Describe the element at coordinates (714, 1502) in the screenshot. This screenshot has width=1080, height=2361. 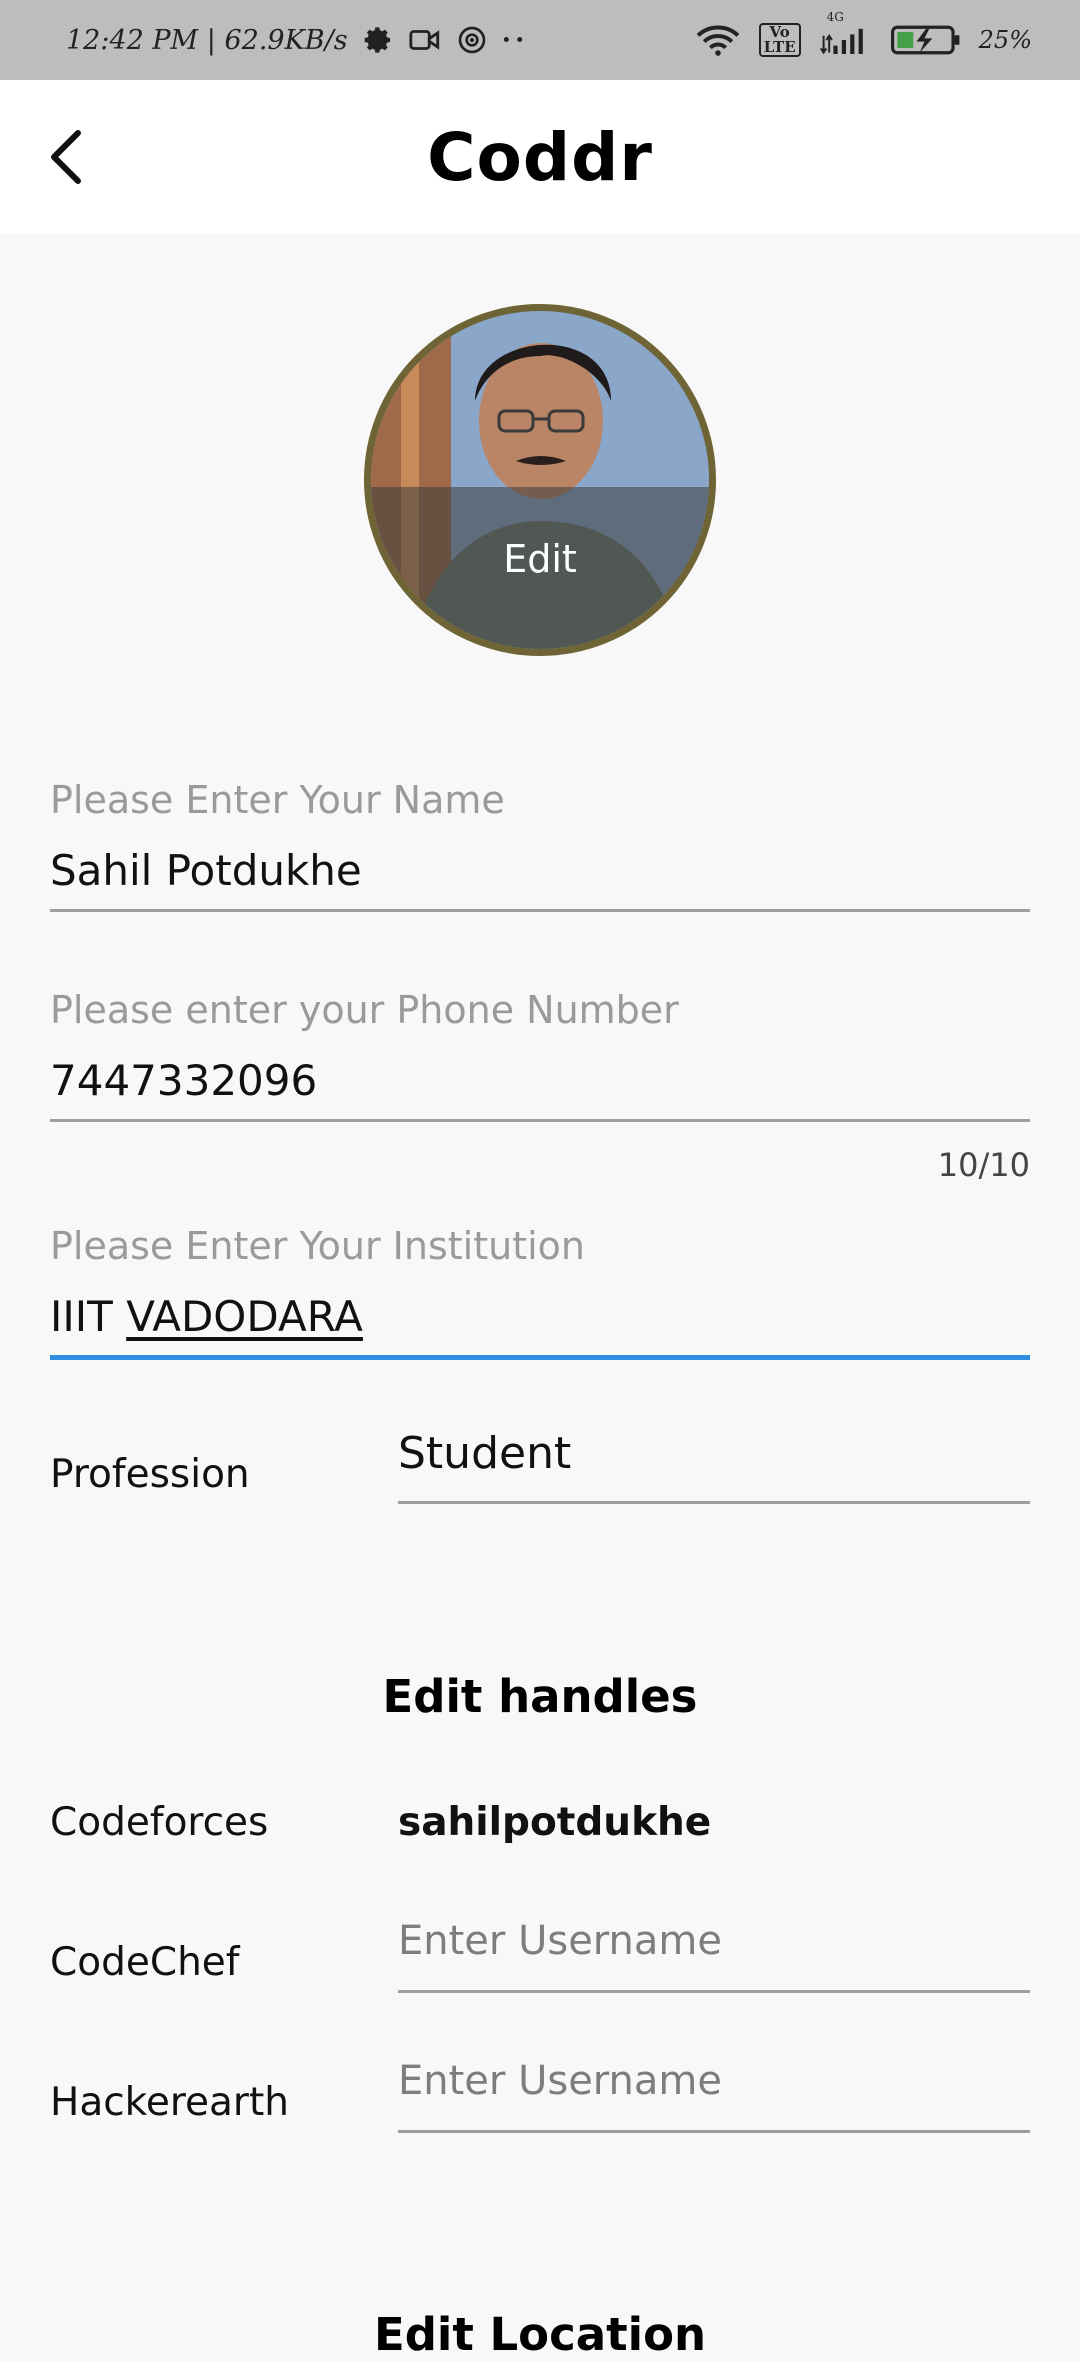
I see `profession-underline` at that location.